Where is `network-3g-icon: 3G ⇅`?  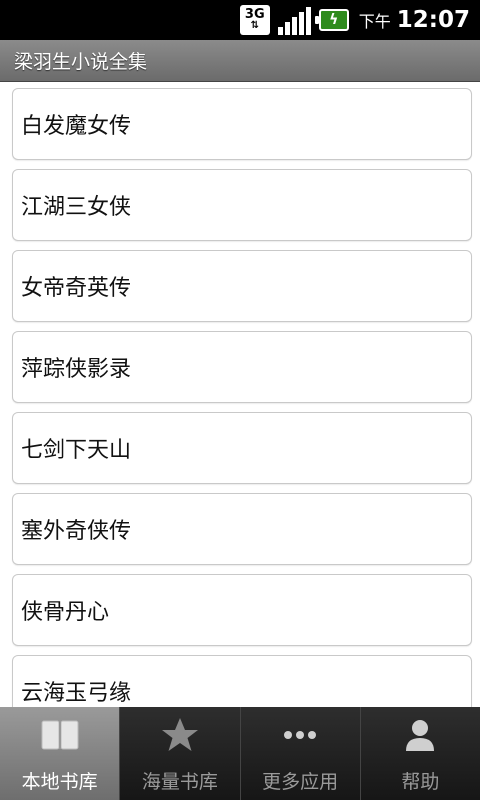 network-3g-icon: 3G ⇅ is located at coordinates (254, 20).